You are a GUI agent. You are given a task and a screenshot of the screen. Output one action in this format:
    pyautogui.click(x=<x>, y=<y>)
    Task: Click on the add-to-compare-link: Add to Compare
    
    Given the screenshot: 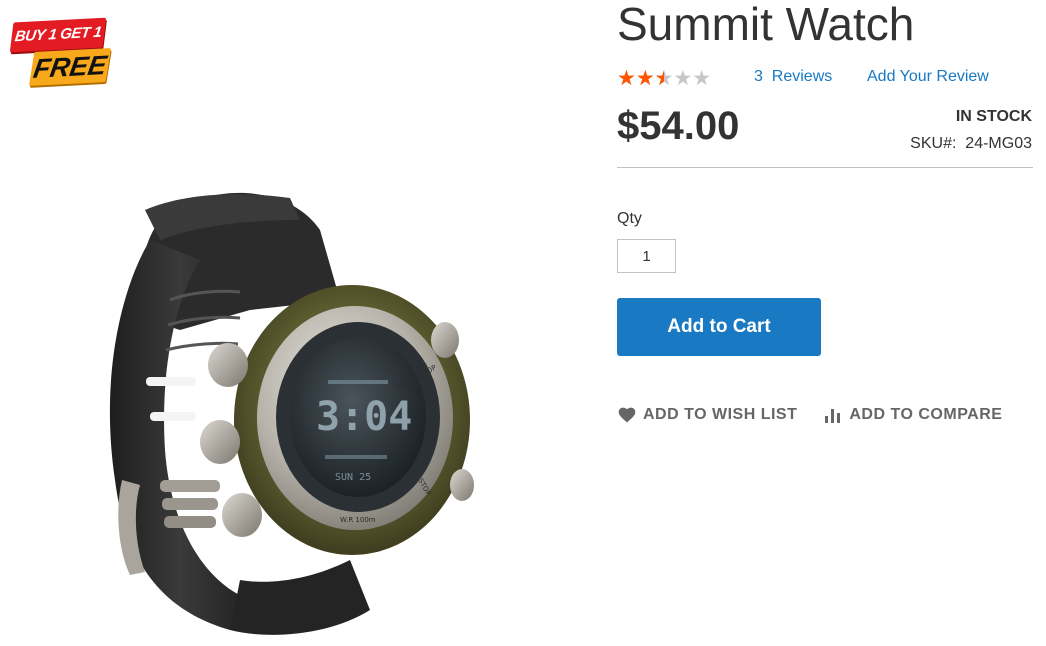 What is the action you would take?
    pyautogui.click(x=912, y=415)
    